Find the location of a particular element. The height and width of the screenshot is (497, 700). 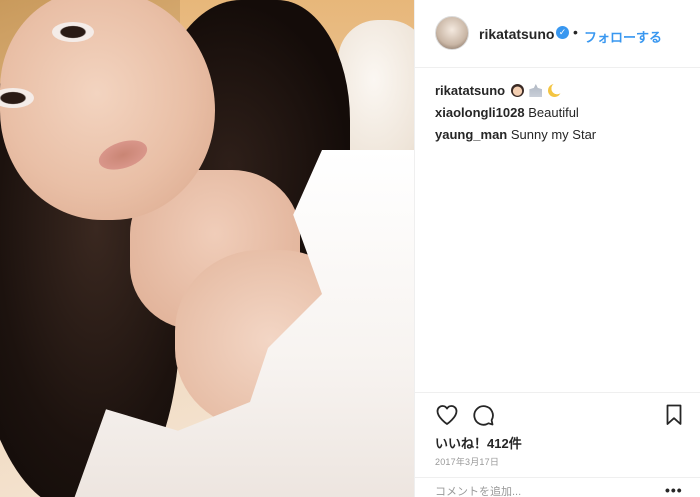

author-username: rikatatsuno is located at coordinates (516, 34).